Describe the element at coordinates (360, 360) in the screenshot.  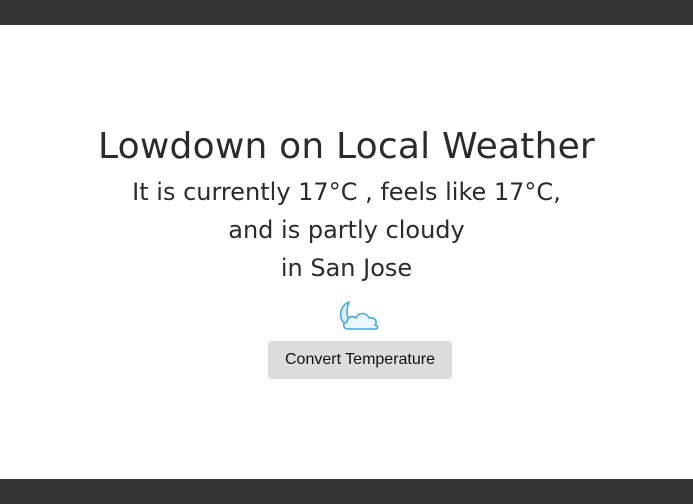
I see `convert-temperature-button: Convert Temperature` at that location.